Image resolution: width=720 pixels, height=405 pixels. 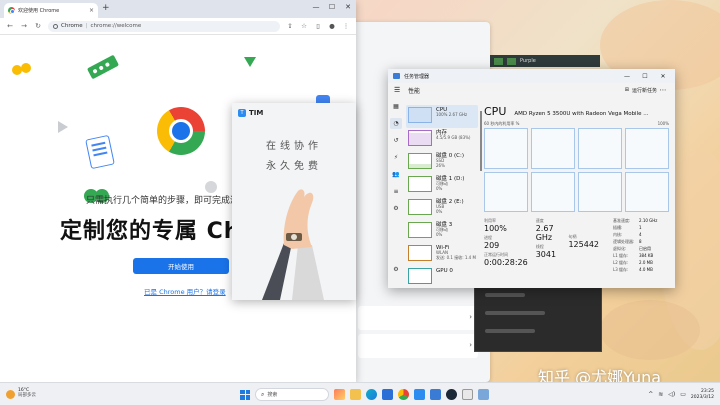 I want to click on settings-nav-icon: ⚙, so click(x=396, y=269).